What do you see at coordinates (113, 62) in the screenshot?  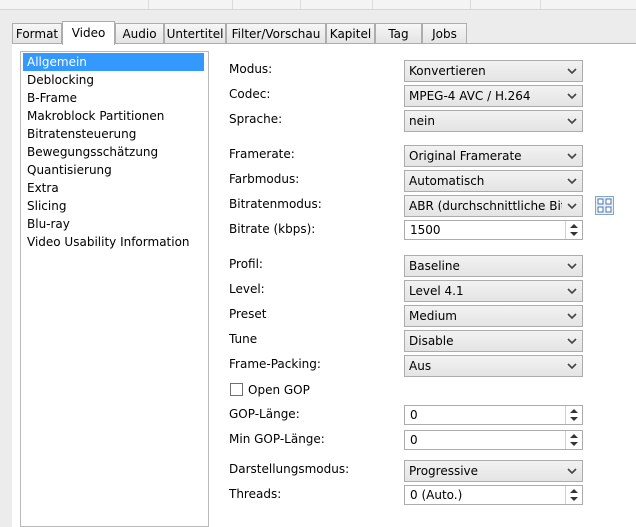 I see `nav-item-allgemein: Allgemein` at bounding box center [113, 62].